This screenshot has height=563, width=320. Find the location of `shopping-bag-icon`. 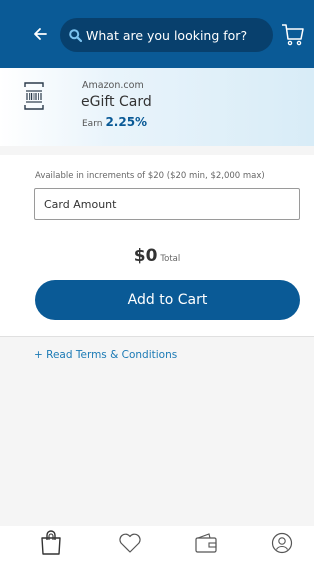

shopping-bag-icon is located at coordinates (51, 542).